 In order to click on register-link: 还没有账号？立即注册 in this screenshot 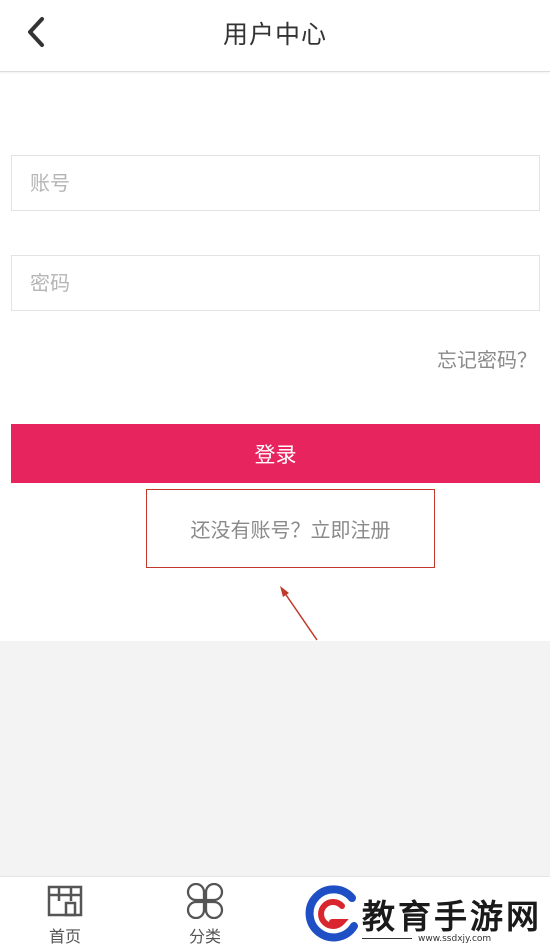, I will do `click(291, 528)`.